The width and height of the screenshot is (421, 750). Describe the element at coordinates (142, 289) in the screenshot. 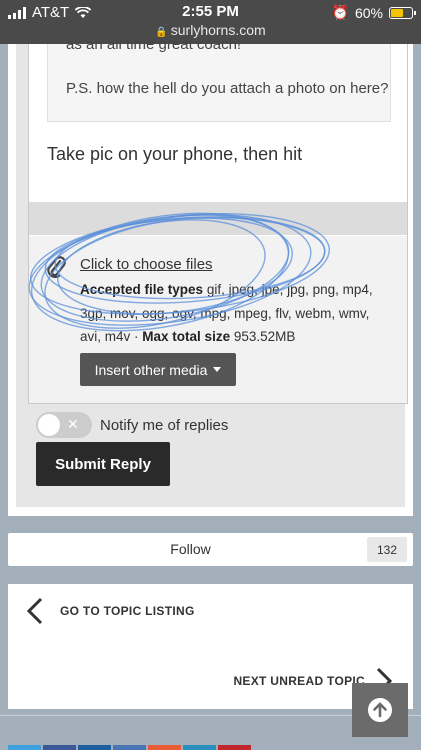

I see `accepted-label: Accepted file types` at that location.